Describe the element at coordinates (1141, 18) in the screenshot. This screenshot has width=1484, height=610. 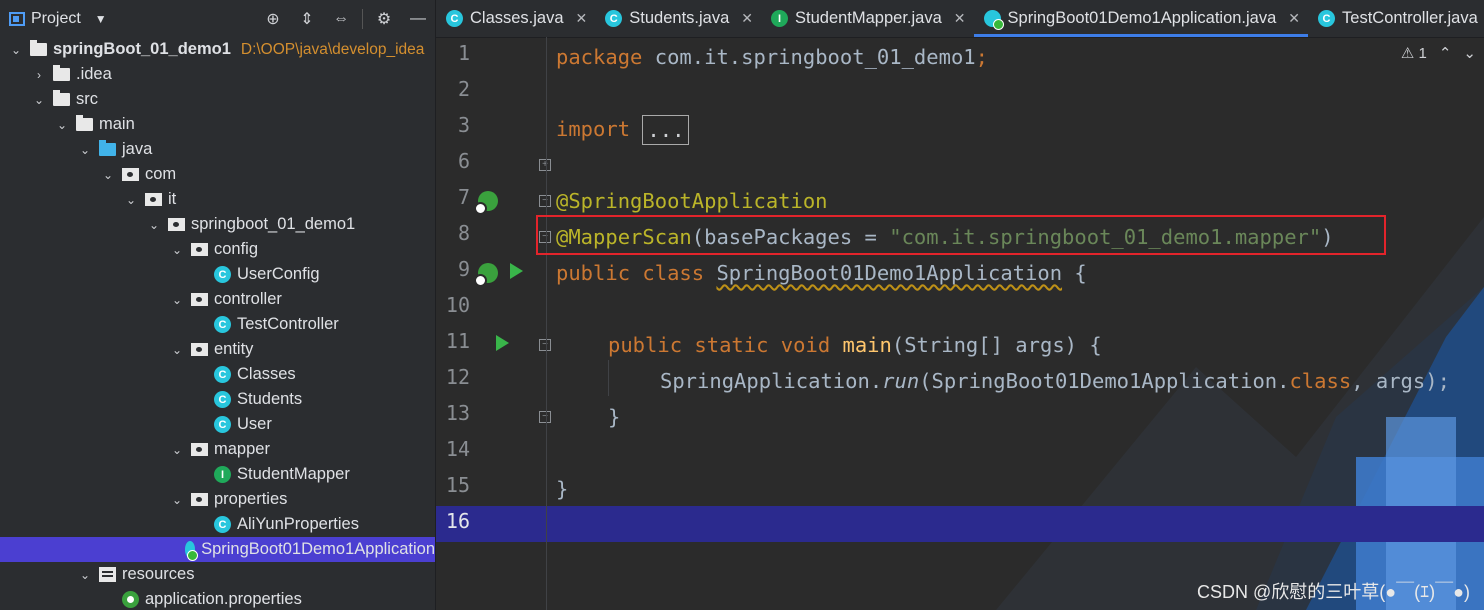
I see `editor-tab-active: SpringBoot01Demo1Application.java ✕` at that location.